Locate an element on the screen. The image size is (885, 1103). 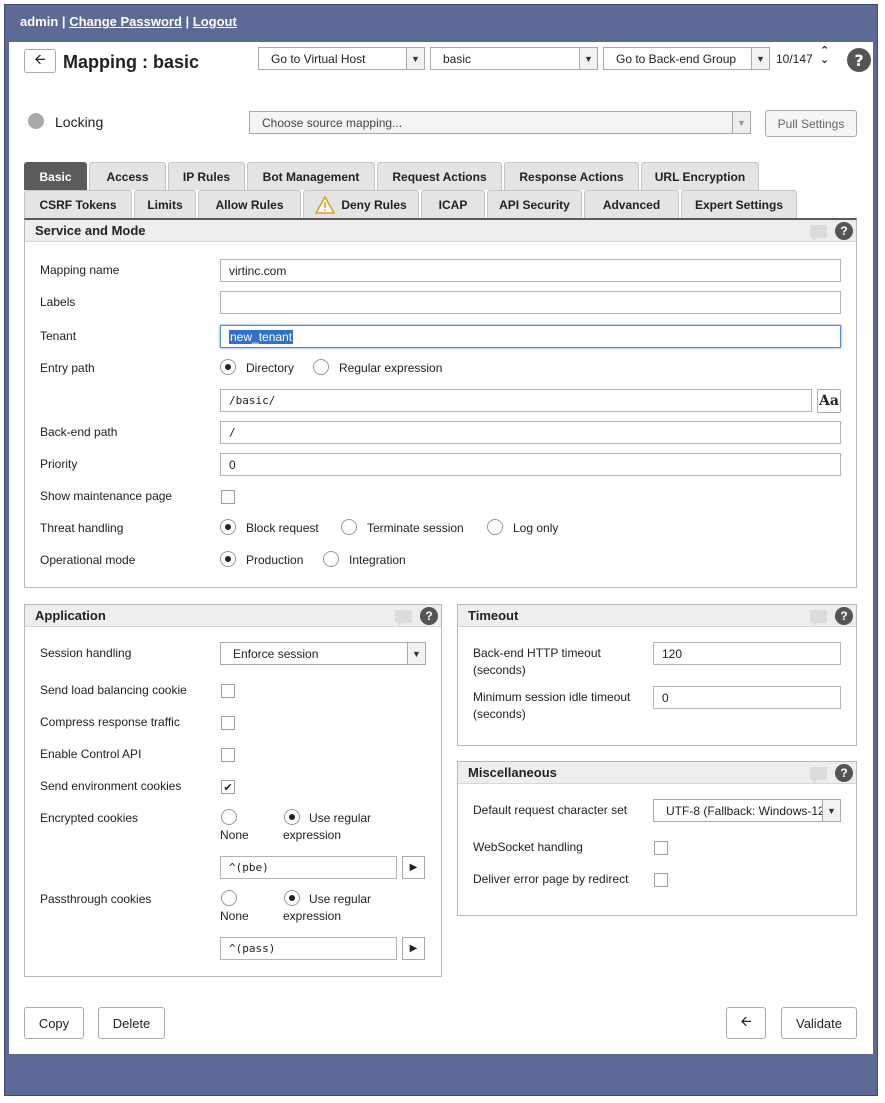
tab-ip-rules: IP Rules is located at coordinates (206, 176).